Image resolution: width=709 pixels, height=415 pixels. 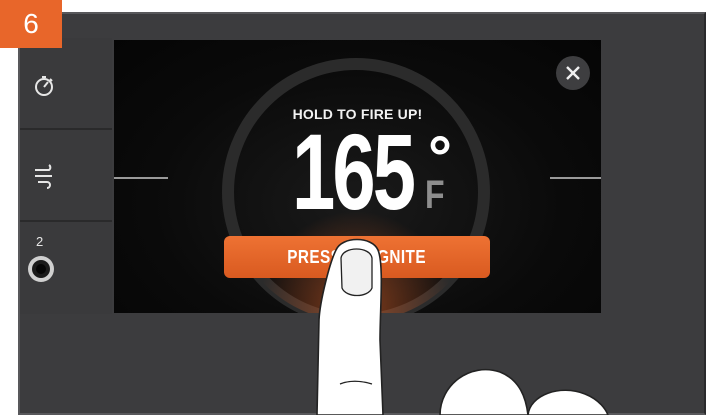 I want to click on step-number: 6, so click(x=31, y=23).